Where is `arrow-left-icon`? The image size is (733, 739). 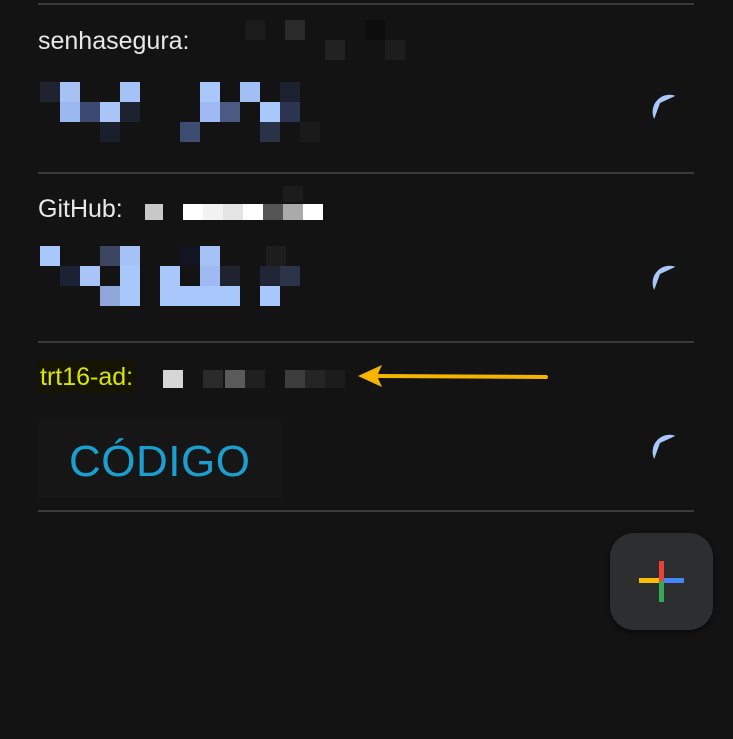
arrow-left-icon is located at coordinates (453, 376).